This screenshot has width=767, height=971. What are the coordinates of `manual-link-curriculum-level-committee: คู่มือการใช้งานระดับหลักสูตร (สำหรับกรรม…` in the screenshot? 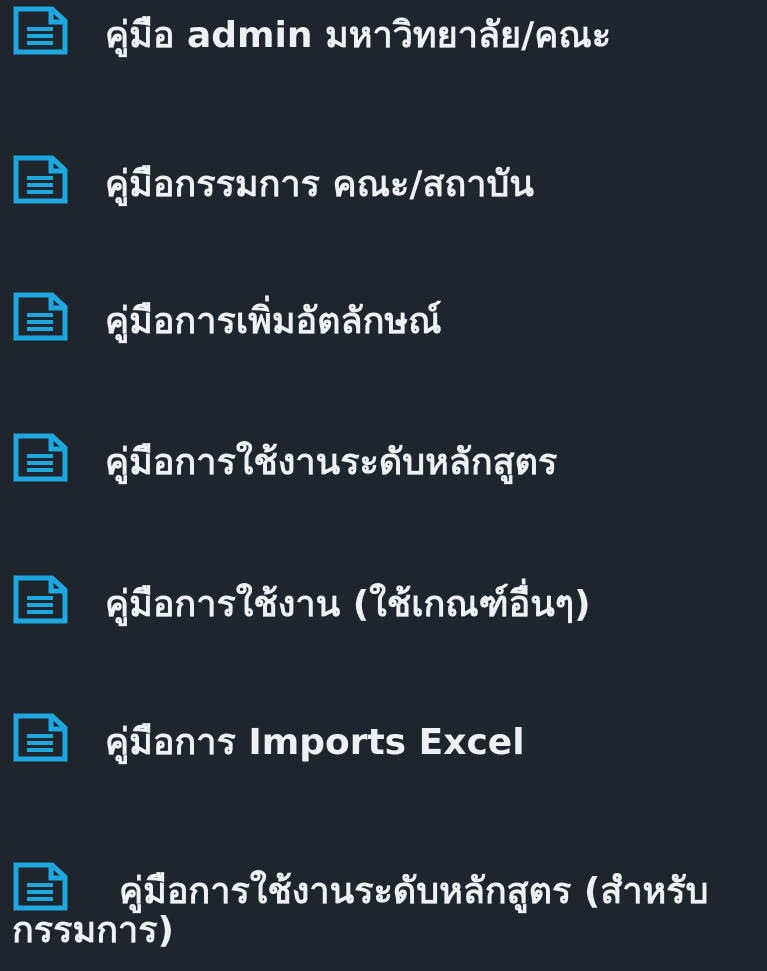 It's located at (387, 906).